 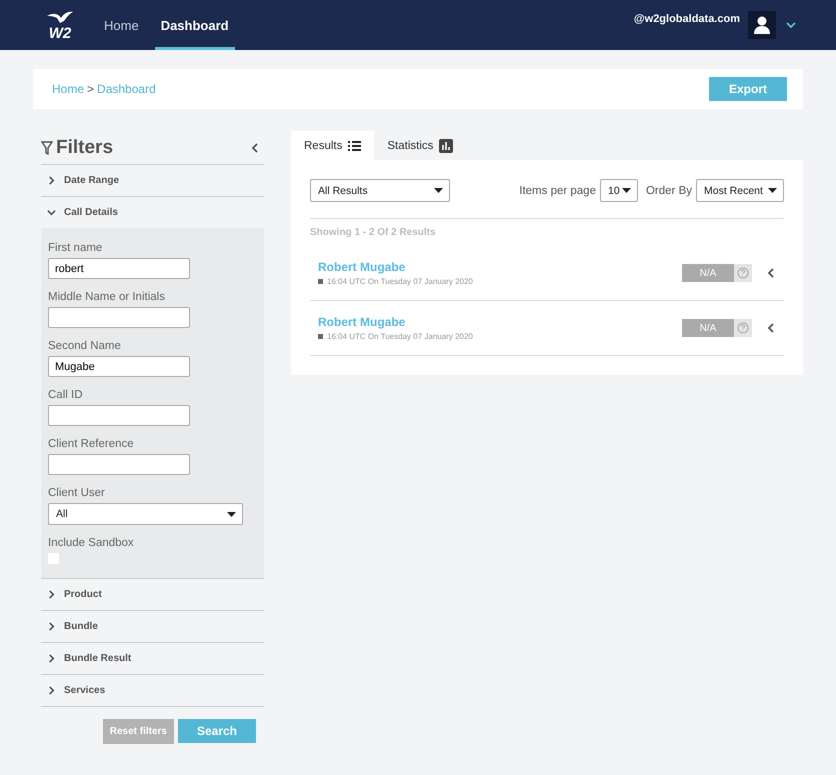 What do you see at coordinates (91, 444) in the screenshot?
I see `field-label: Client Reference` at bounding box center [91, 444].